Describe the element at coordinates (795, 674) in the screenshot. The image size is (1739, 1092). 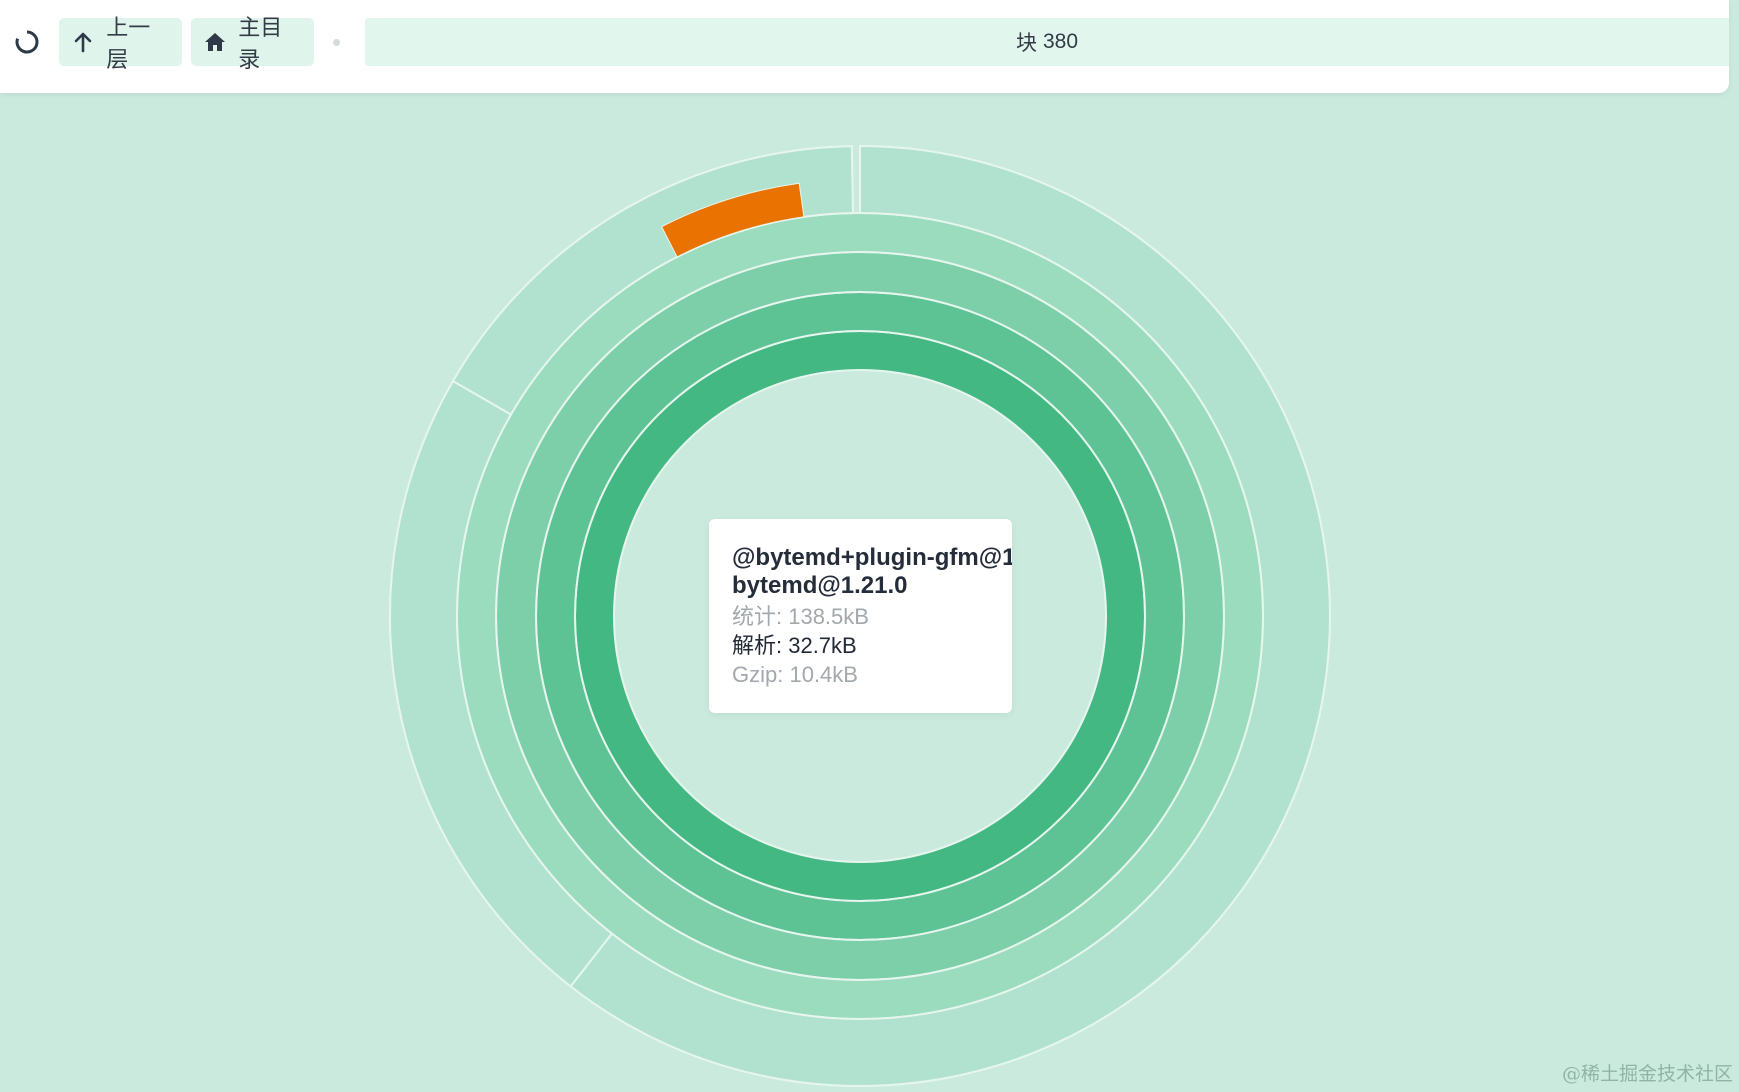
I see `tooltip-gzip-size: Gzip: 10.4kB` at that location.